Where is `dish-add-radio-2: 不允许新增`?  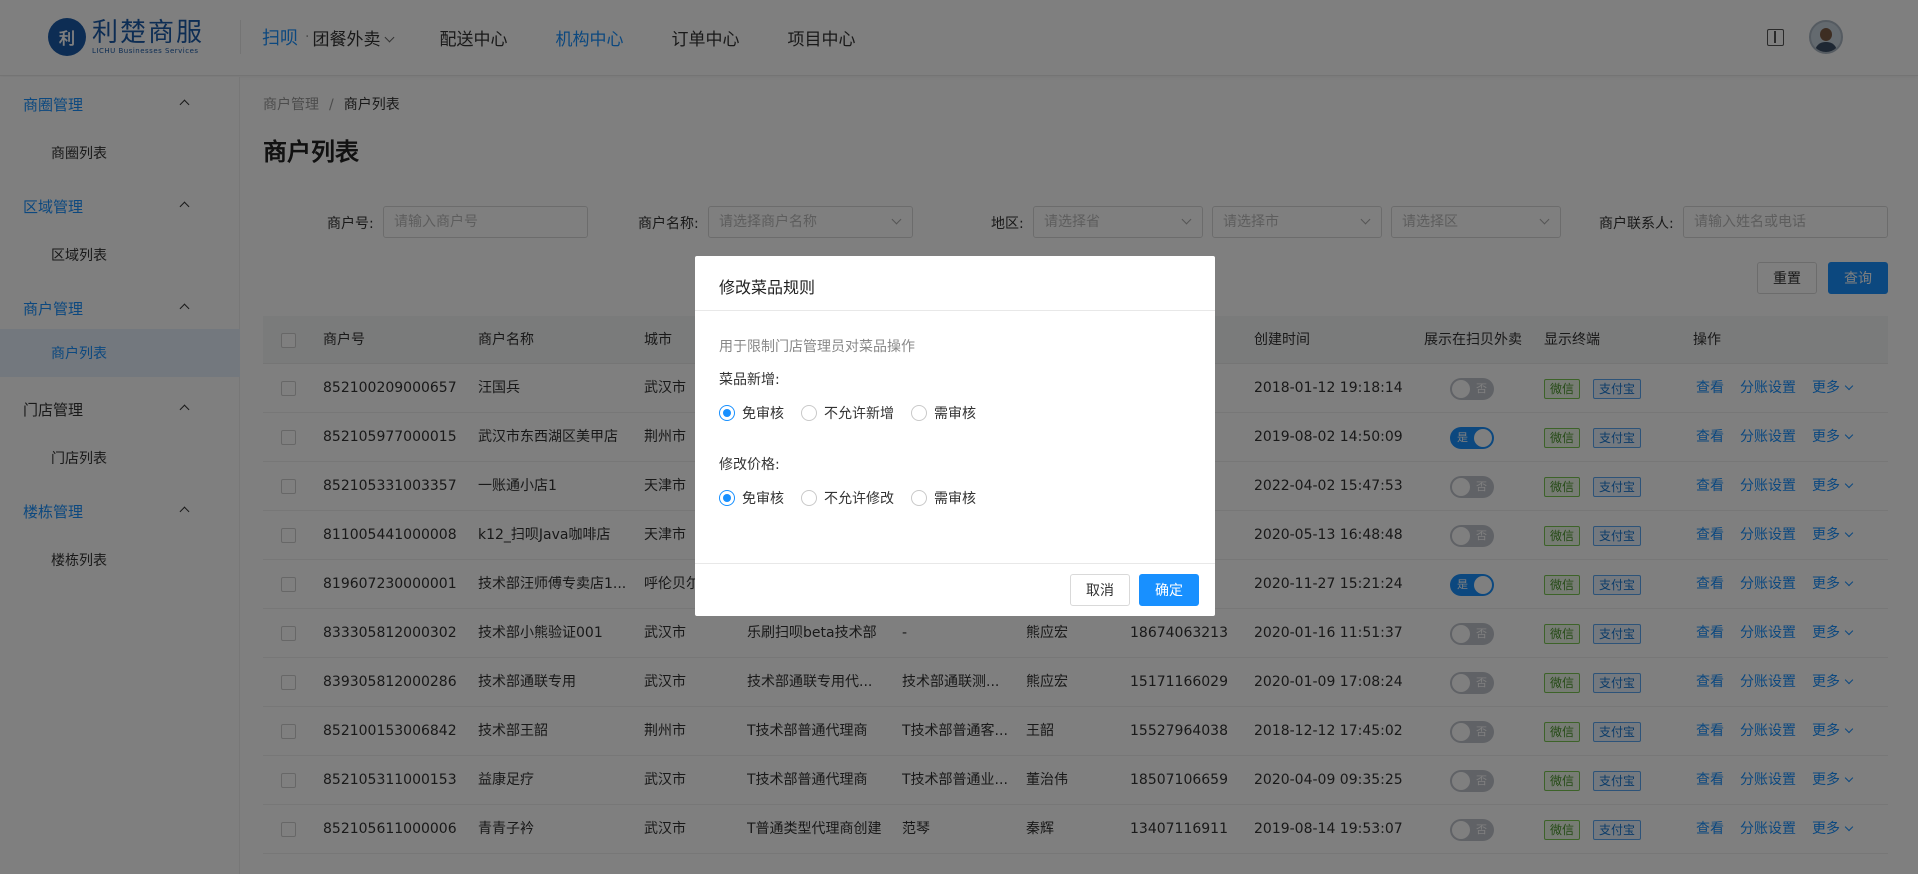 dish-add-radio-2: 不允许新增 is located at coordinates (847, 413).